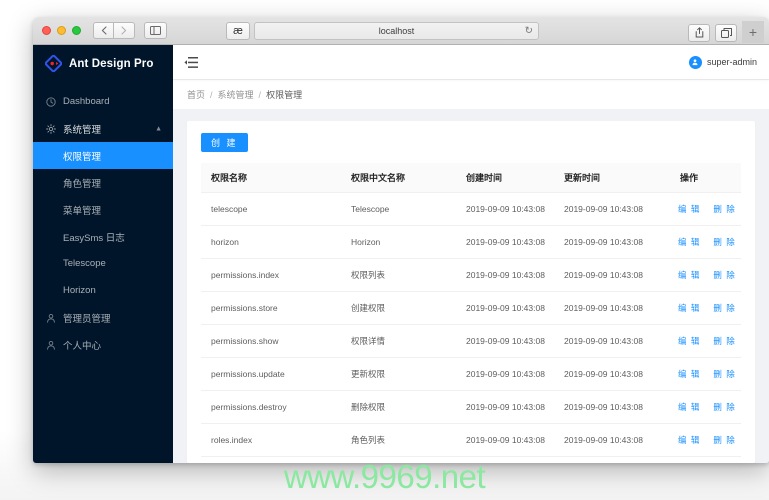 The width and height of the screenshot is (769, 500). I want to click on url-zone: æ localhost ↻, so click(382, 31).